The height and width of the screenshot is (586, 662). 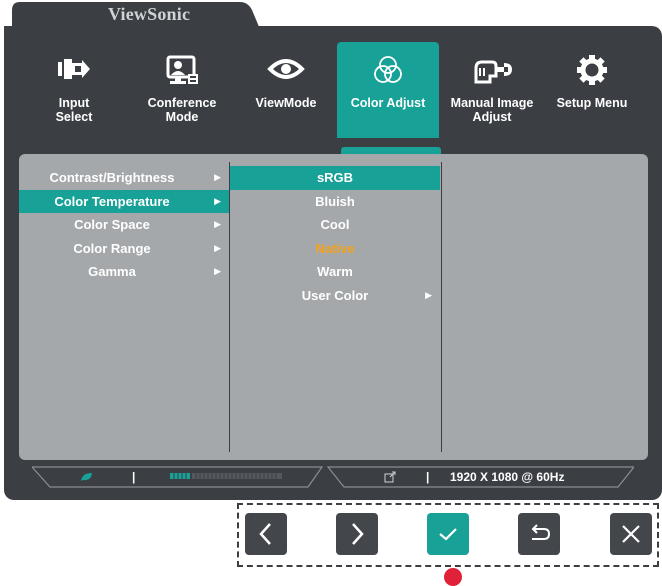 What do you see at coordinates (492, 90) in the screenshot?
I see `tab-manual-image-adjust: Manual Image Adjust` at bounding box center [492, 90].